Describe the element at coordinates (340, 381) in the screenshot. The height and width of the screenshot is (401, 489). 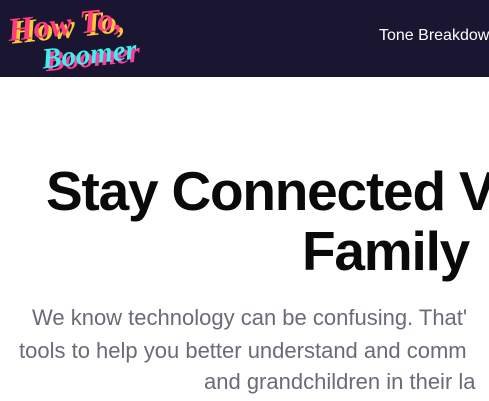
I see `hero-subtitle-line3: and grandchildren in their la` at that location.